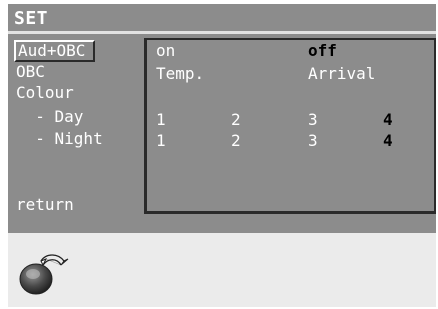  What do you see at coordinates (161, 141) in the screenshot?
I see `night-option-1: 1` at bounding box center [161, 141].